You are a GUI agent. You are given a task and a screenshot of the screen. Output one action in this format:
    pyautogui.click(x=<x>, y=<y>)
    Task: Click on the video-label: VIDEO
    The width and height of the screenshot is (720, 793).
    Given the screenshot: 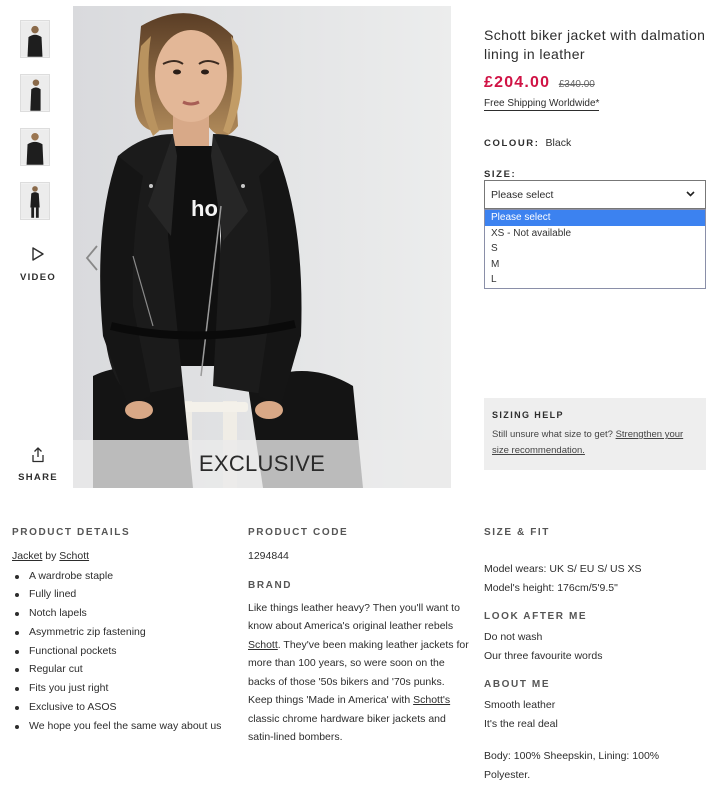 What is the action you would take?
    pyautogui.click(x=38, y=277)
    